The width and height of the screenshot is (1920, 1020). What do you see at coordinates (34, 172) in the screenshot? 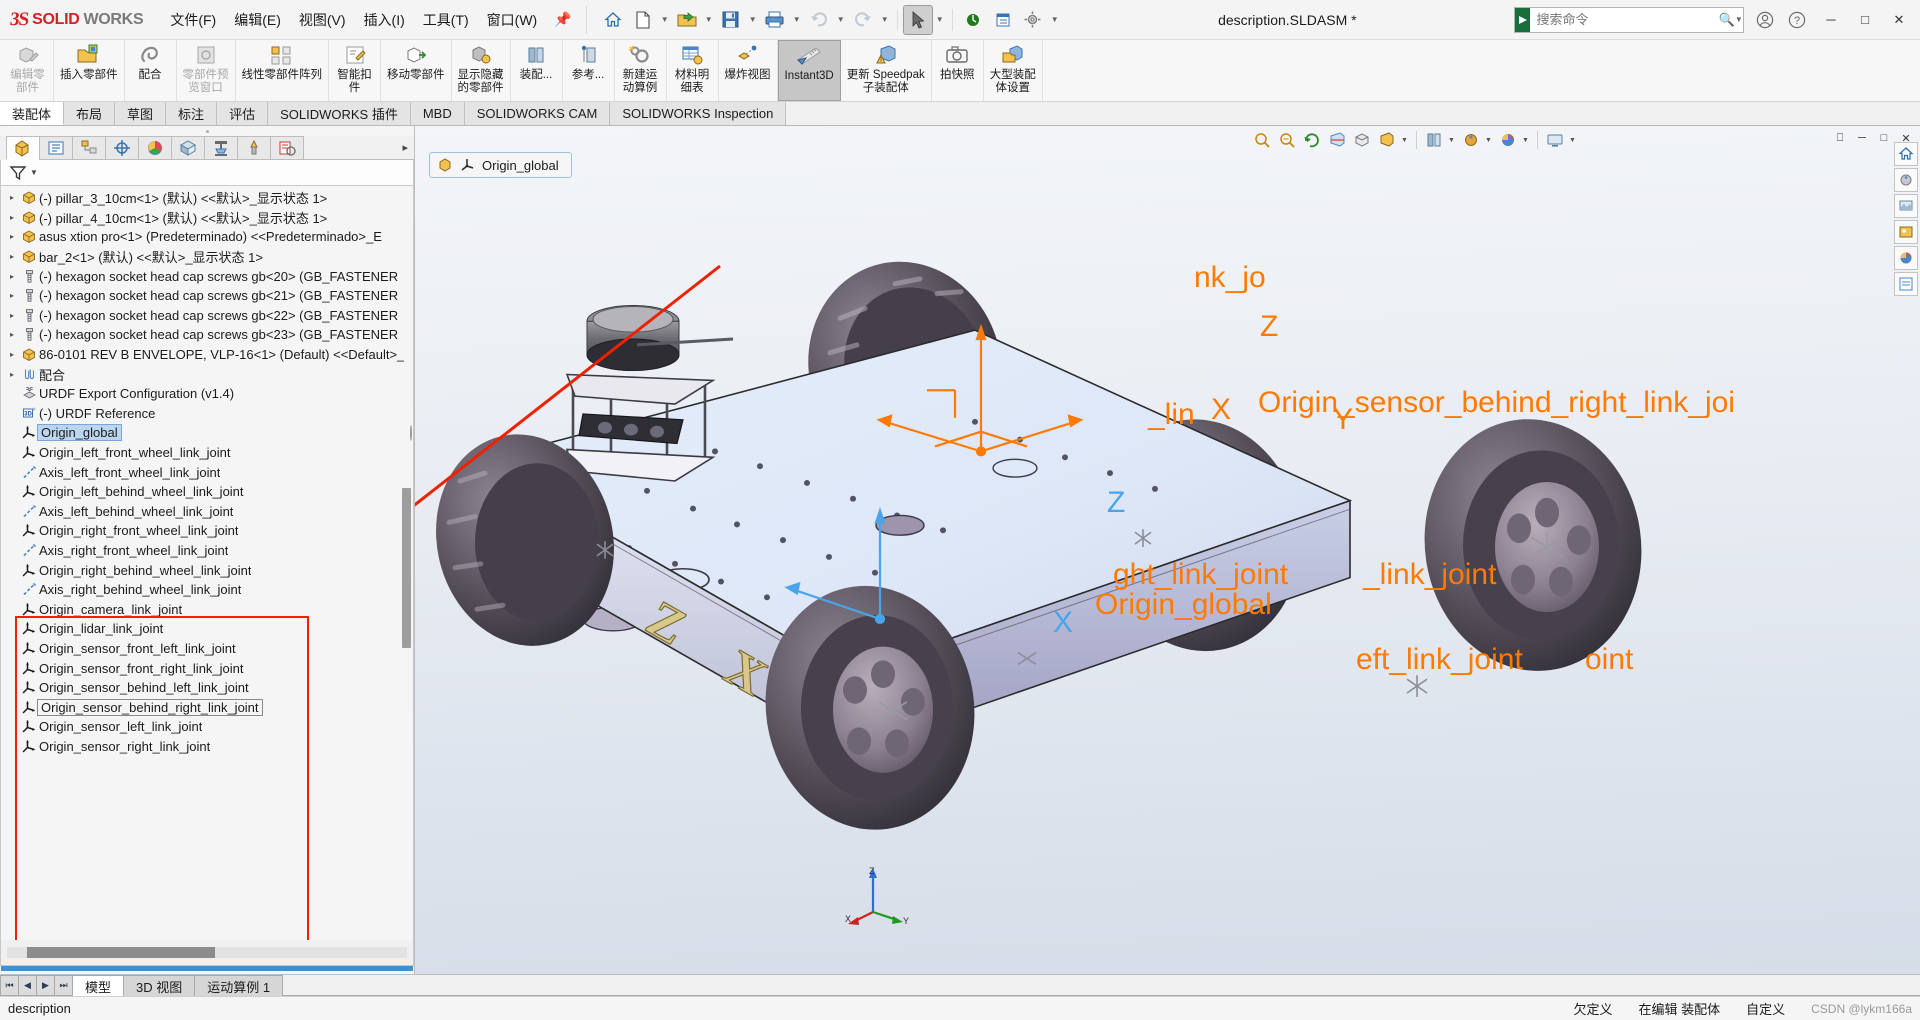
I see `filter-caret-icon: ▼` at bounding box center [34, 172].